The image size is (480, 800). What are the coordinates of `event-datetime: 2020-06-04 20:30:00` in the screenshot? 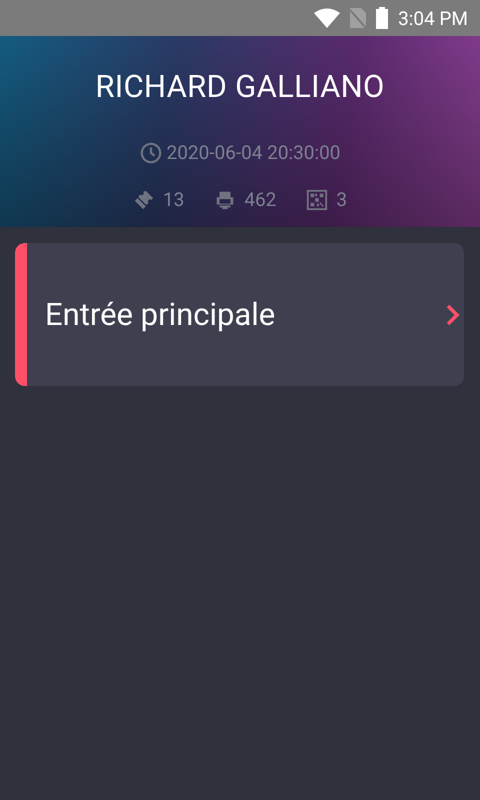 It's located at (253, 152).